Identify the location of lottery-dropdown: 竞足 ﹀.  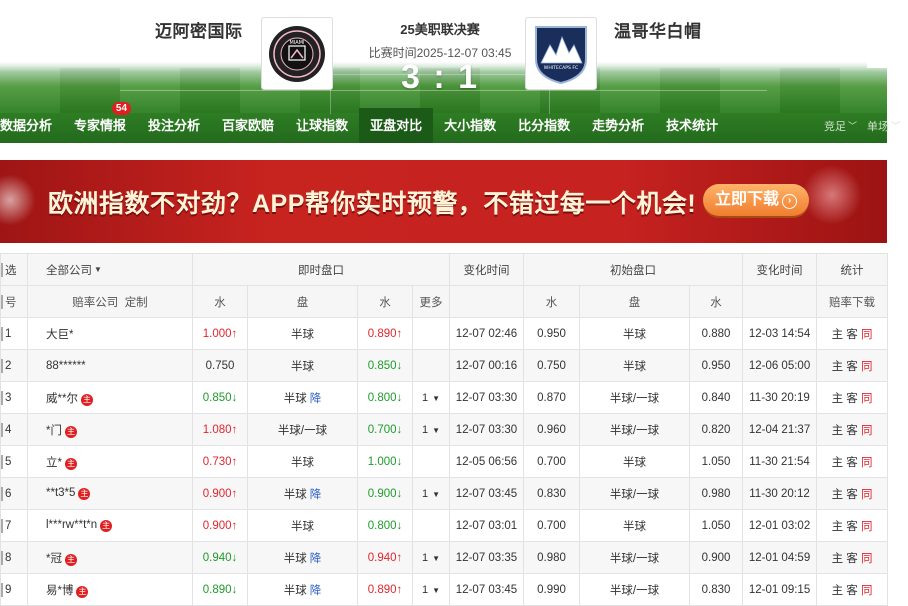
(840, 126).